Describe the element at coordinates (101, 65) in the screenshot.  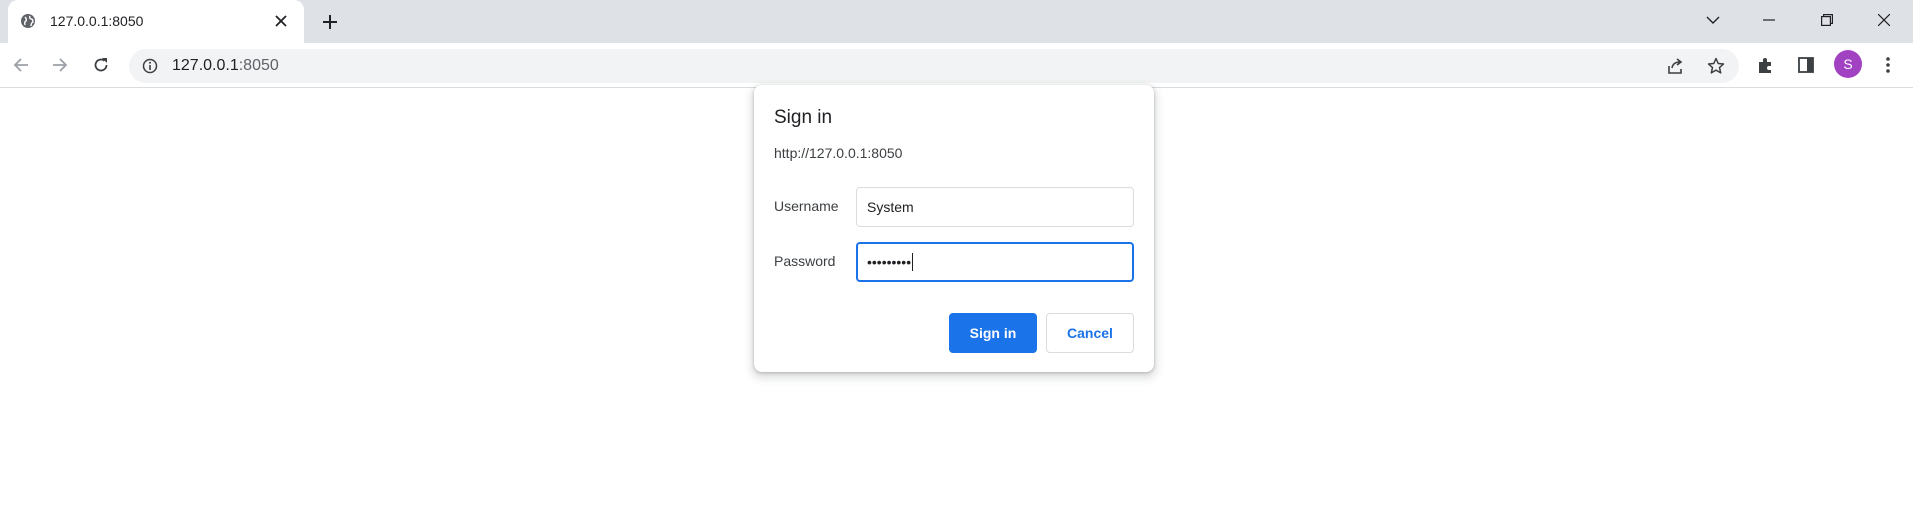
I see `reload-icon` at that location.